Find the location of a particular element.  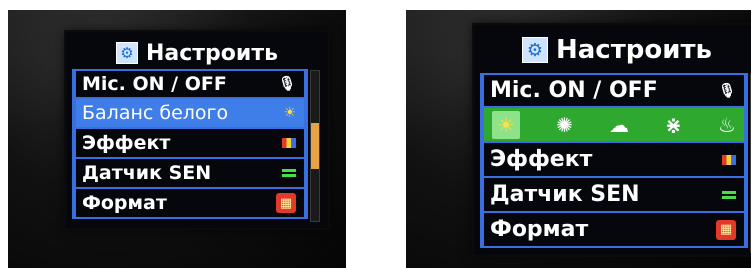

white-balance-options-row: ☀ ✺ ☁ ⋇ ♨ is located at coordinates (614, 125).